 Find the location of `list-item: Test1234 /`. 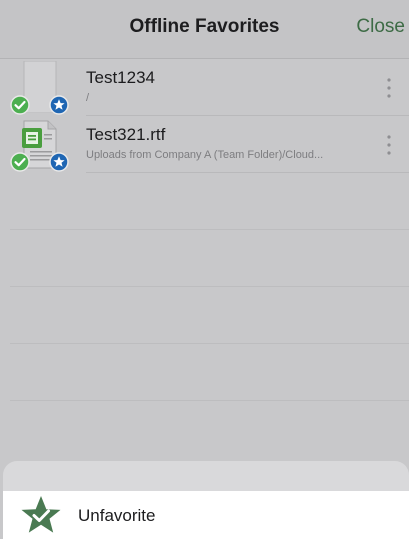

list-item: Test1234 / is located at coordinates (209, 87).